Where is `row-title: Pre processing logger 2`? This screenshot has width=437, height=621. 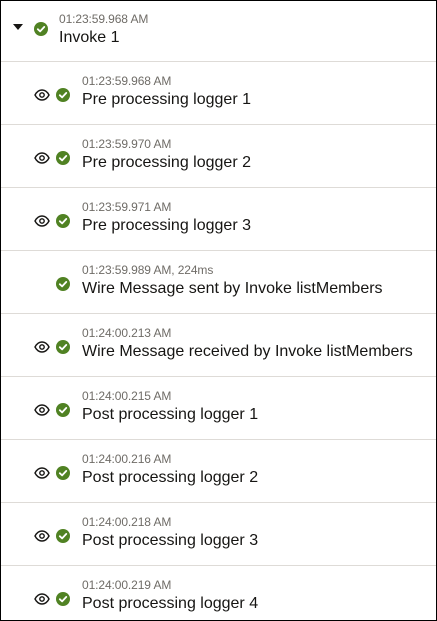
row-title: Pre processing logger 2 is located at coordinates (166, 162).